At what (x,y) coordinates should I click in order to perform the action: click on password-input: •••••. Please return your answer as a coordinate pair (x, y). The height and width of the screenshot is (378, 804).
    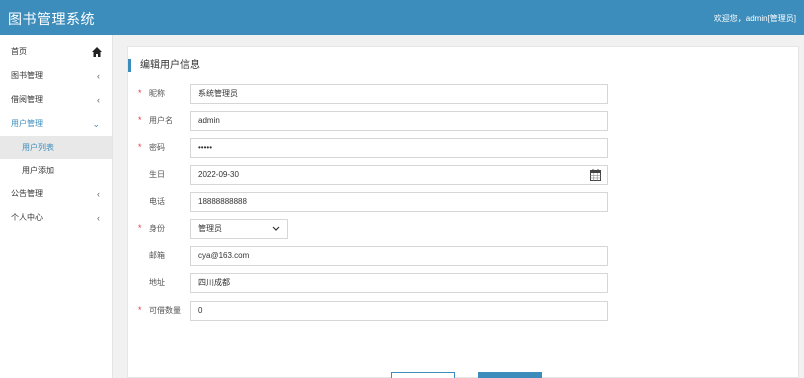
    Looking at the image, I should click on (399, 148).